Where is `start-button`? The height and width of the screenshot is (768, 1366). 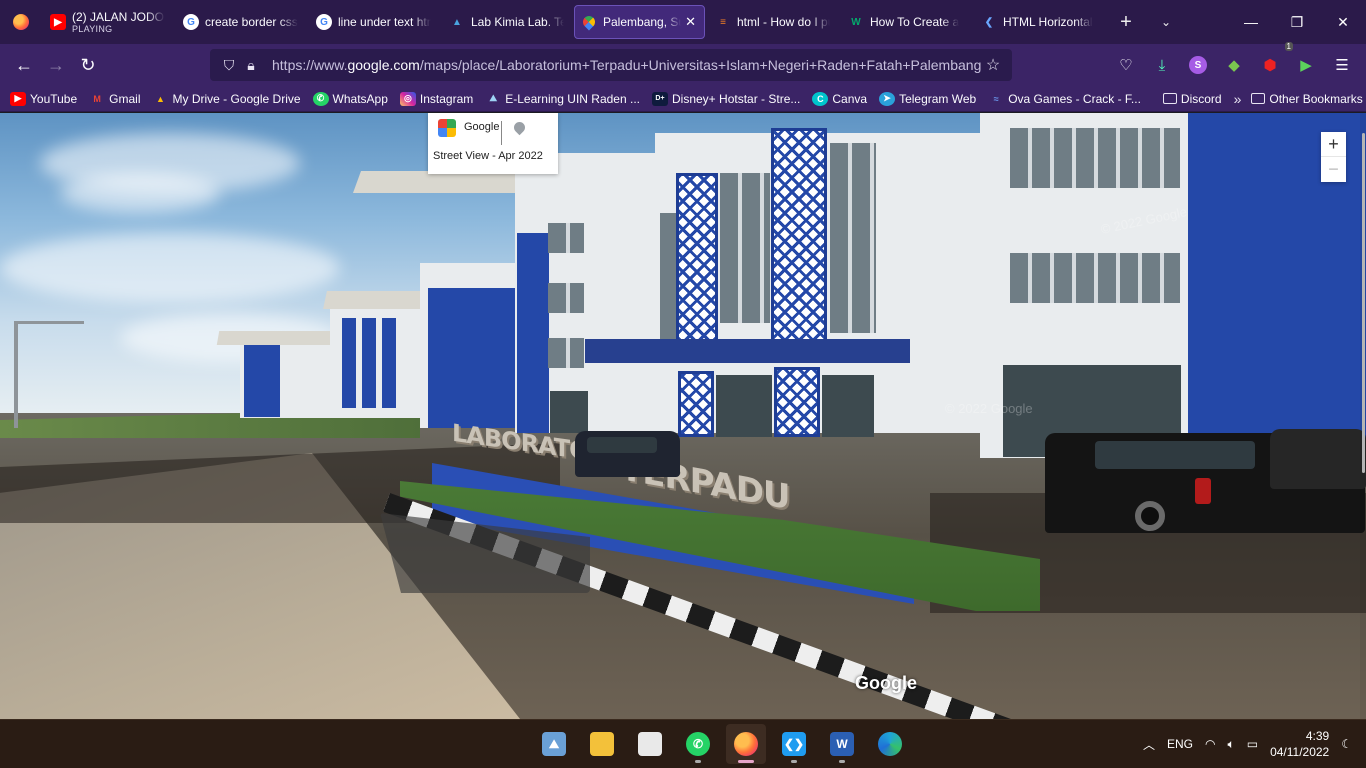 start-button is located at coordinates (506, 744).